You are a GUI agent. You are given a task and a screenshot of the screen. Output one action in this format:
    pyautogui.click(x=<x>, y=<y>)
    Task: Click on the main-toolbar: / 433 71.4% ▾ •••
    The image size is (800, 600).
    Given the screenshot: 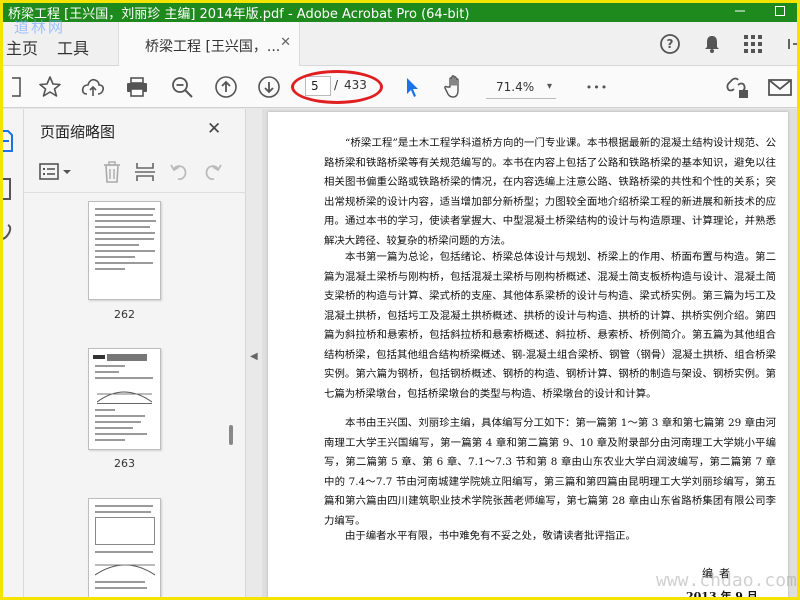 What is the action you would take?
    pyautogui.click(x=400, y=87)
    